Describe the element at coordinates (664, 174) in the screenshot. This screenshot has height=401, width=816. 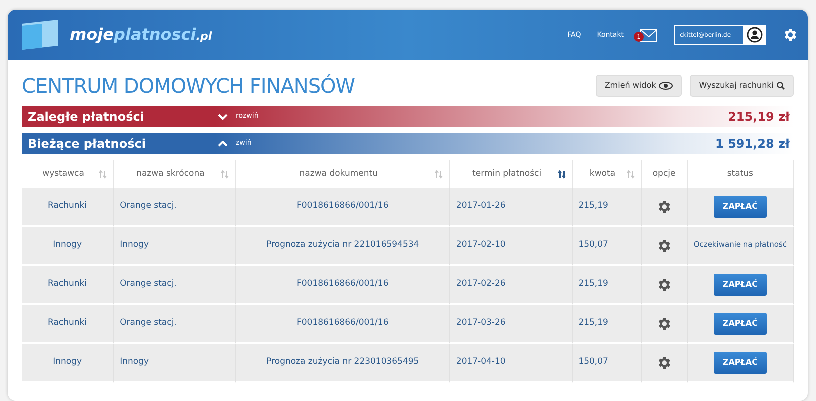
I see `column-header: opcje` at that location.